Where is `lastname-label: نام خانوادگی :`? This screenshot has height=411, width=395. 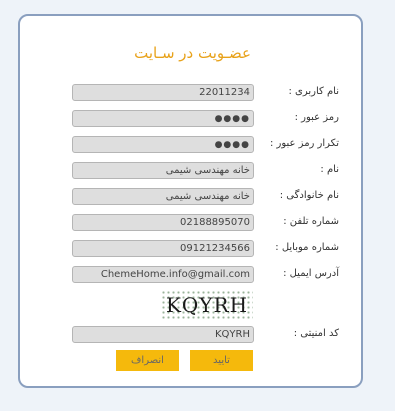
lastname-label: نام خانوادگی : is located at coordinates (309, 195).